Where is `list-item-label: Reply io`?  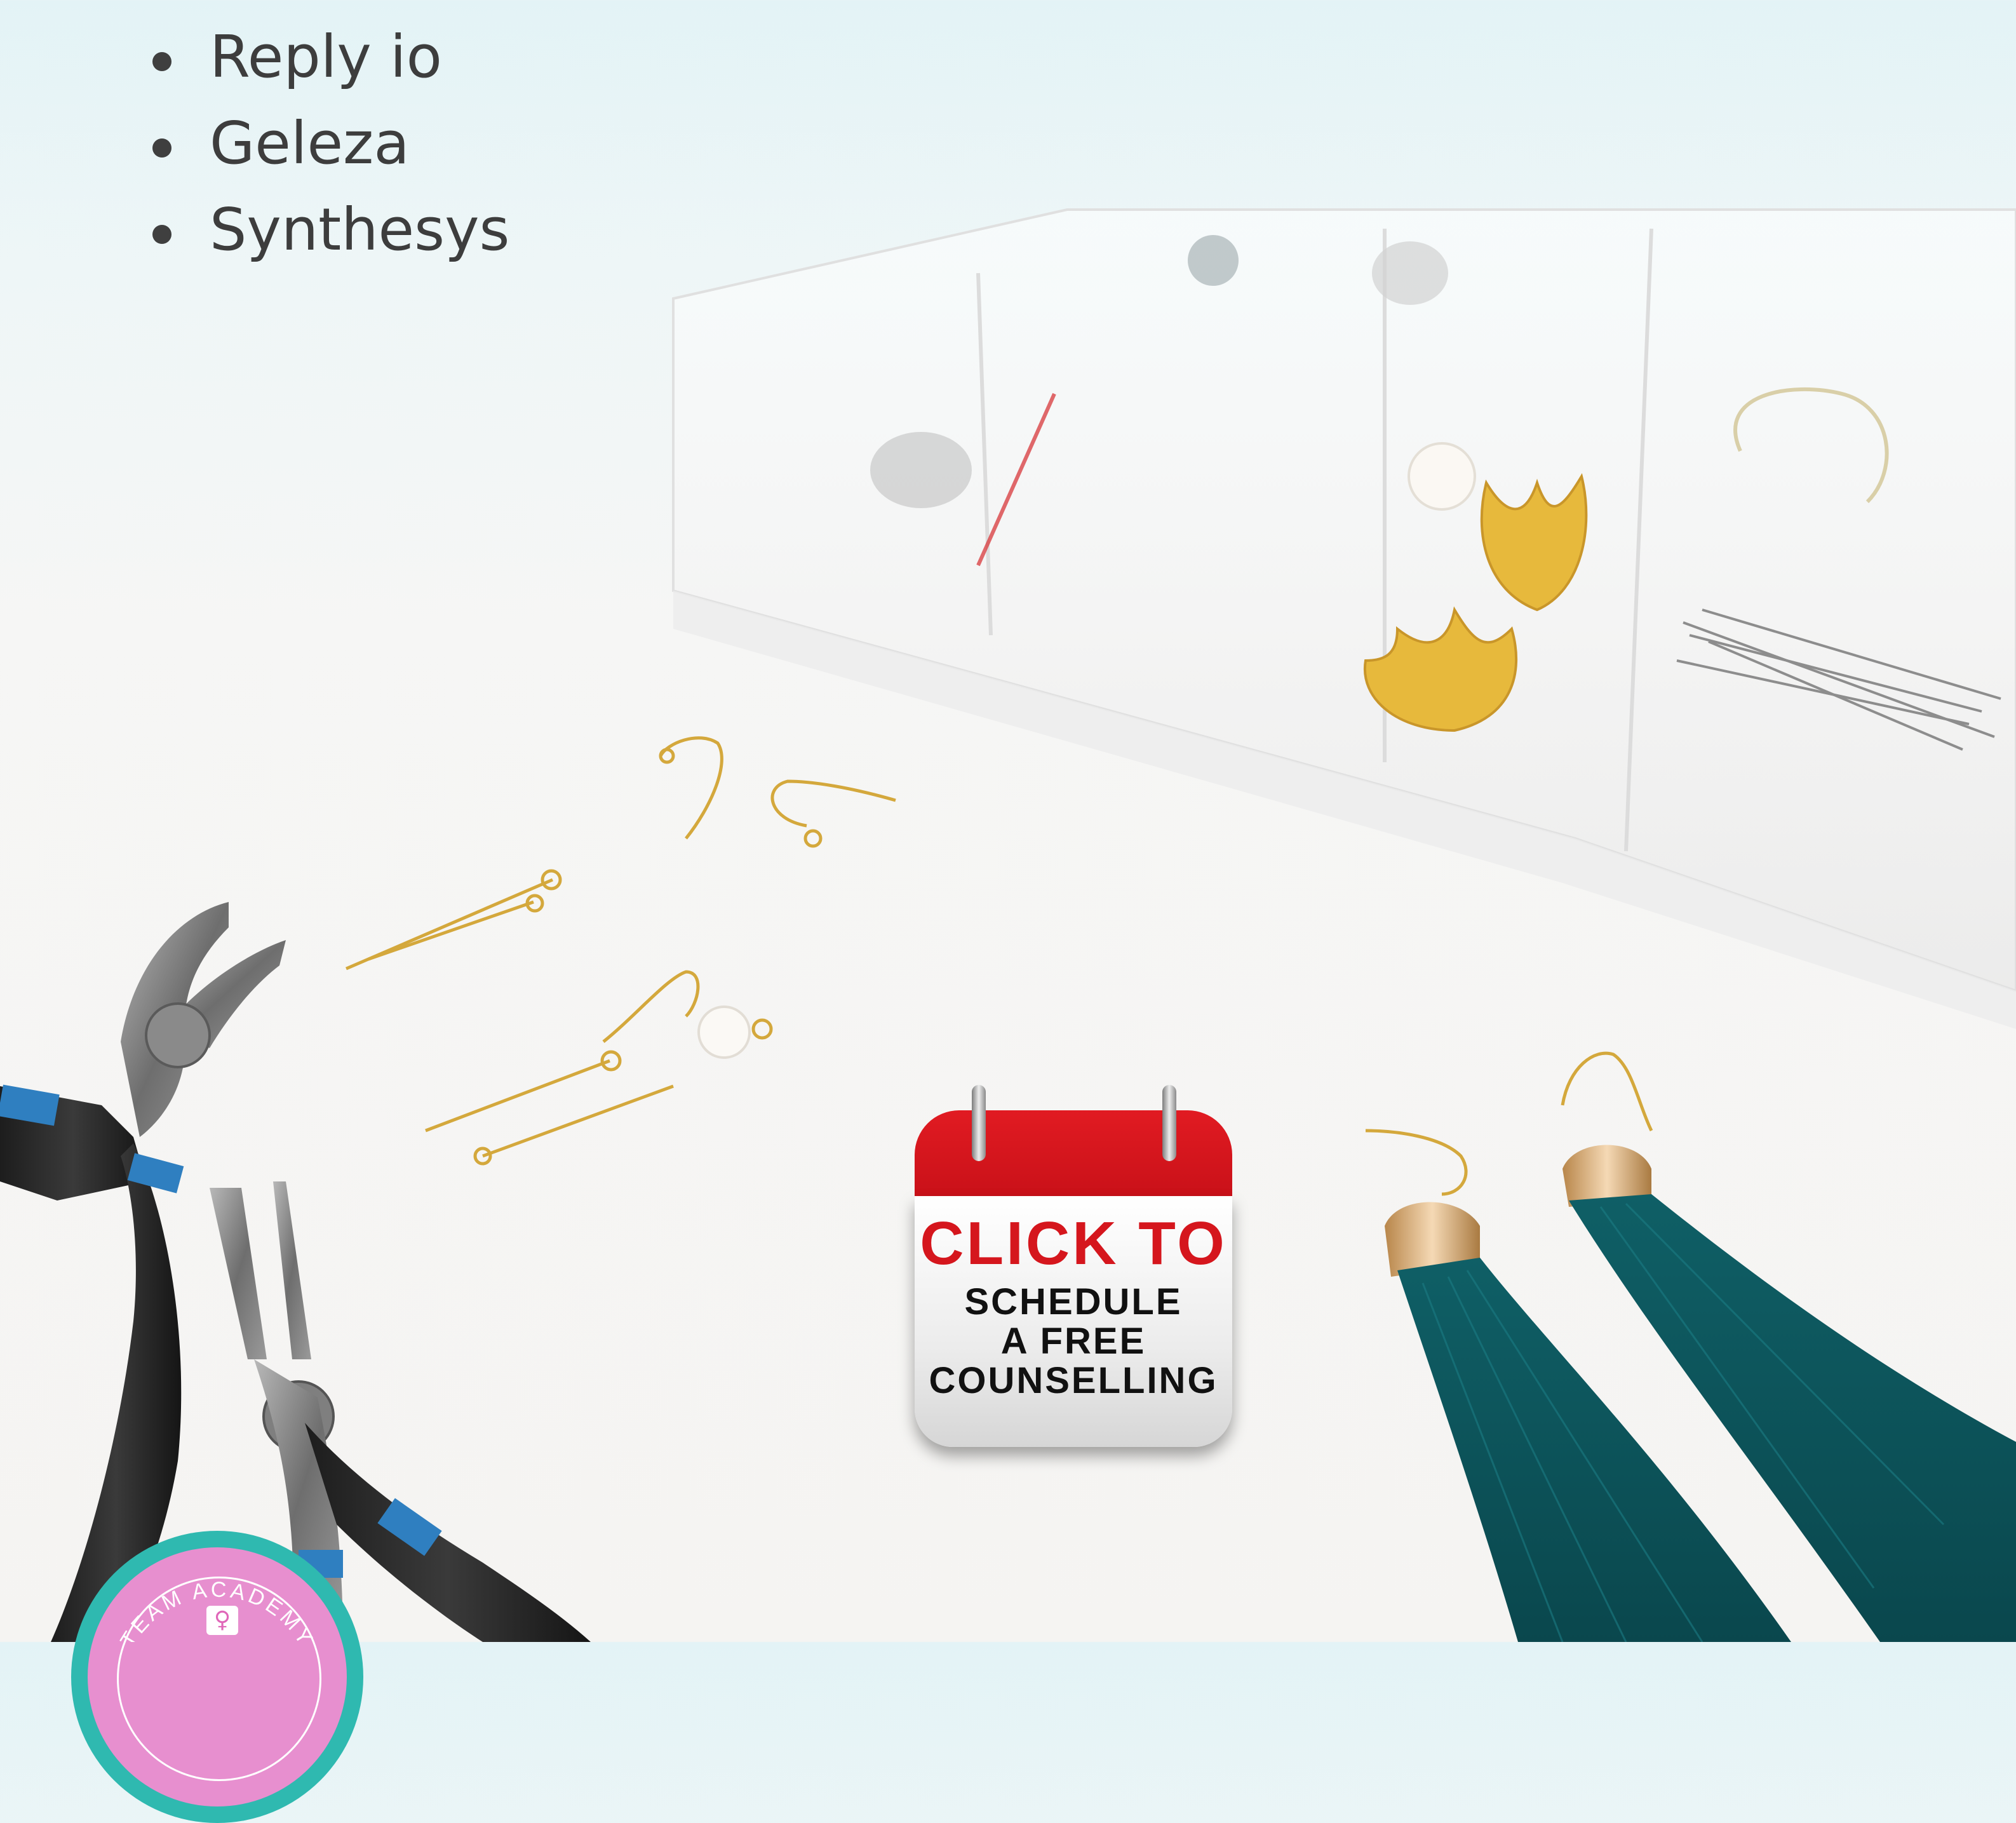
list-item-label: Reply io is located at coordinates (326, 57).